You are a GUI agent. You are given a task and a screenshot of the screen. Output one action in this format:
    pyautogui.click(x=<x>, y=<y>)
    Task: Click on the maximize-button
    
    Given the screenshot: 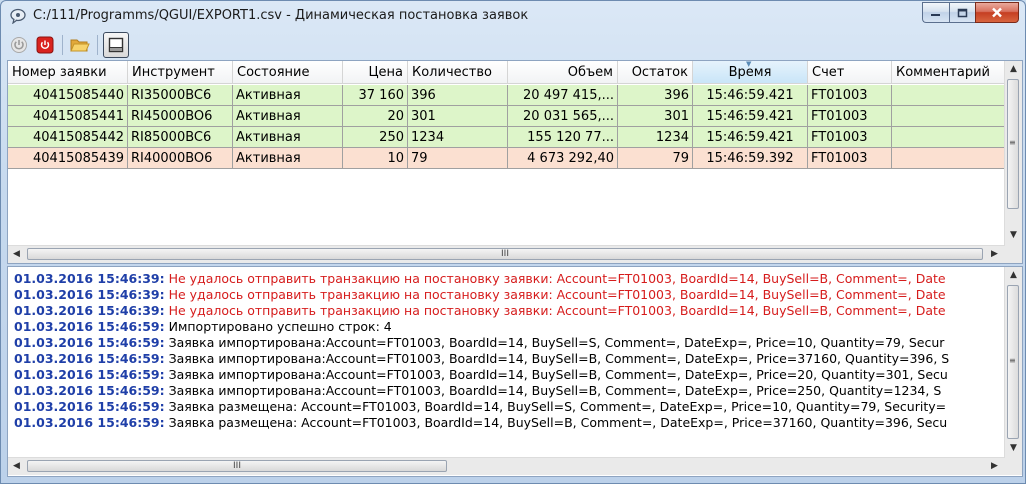 What is the action you would take?
    pyautogui.click(x=962, y=12)
    